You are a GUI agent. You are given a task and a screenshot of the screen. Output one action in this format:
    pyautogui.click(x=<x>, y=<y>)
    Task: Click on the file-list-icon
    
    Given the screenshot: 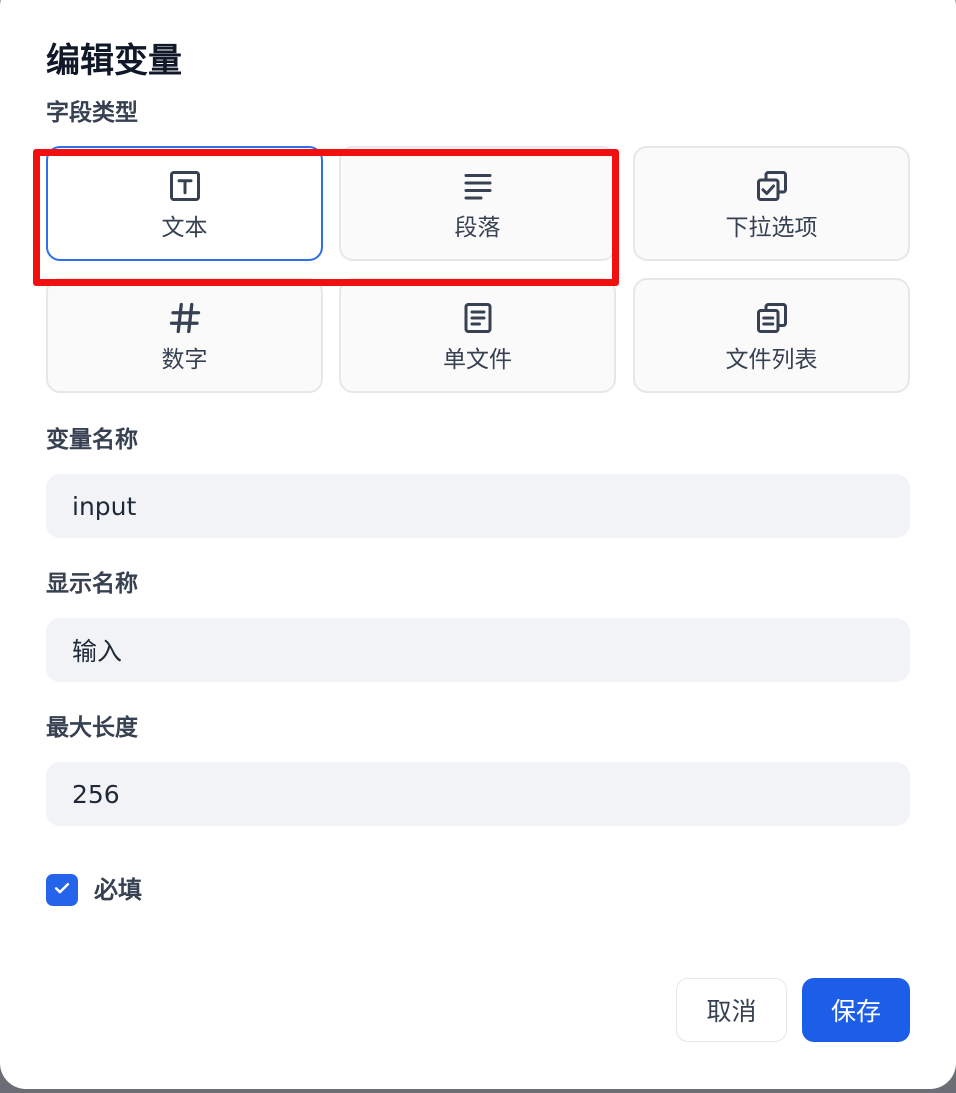 What is the action you would take?
    pyautogui.click(x=772, y=318)
    